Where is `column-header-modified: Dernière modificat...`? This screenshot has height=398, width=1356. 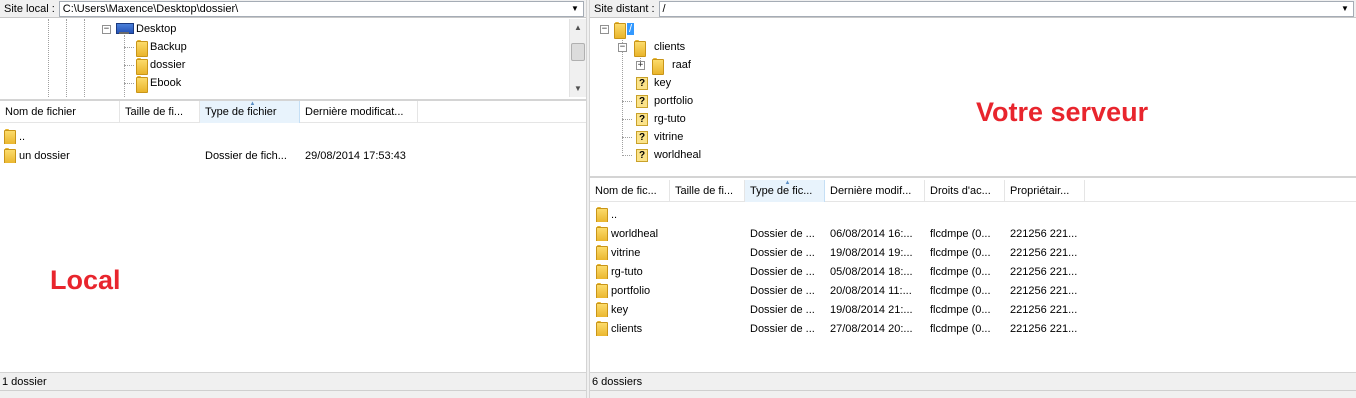
column-header-modified: Dernière modificat... is located at coordinates (359, 112).